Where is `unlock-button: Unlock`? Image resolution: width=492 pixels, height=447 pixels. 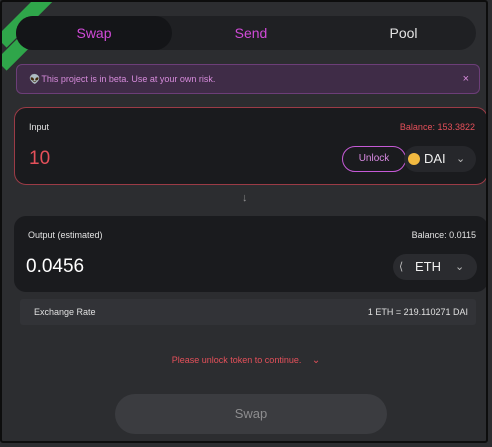
unlock-button: Unlock is located at coordinates (374, 159).